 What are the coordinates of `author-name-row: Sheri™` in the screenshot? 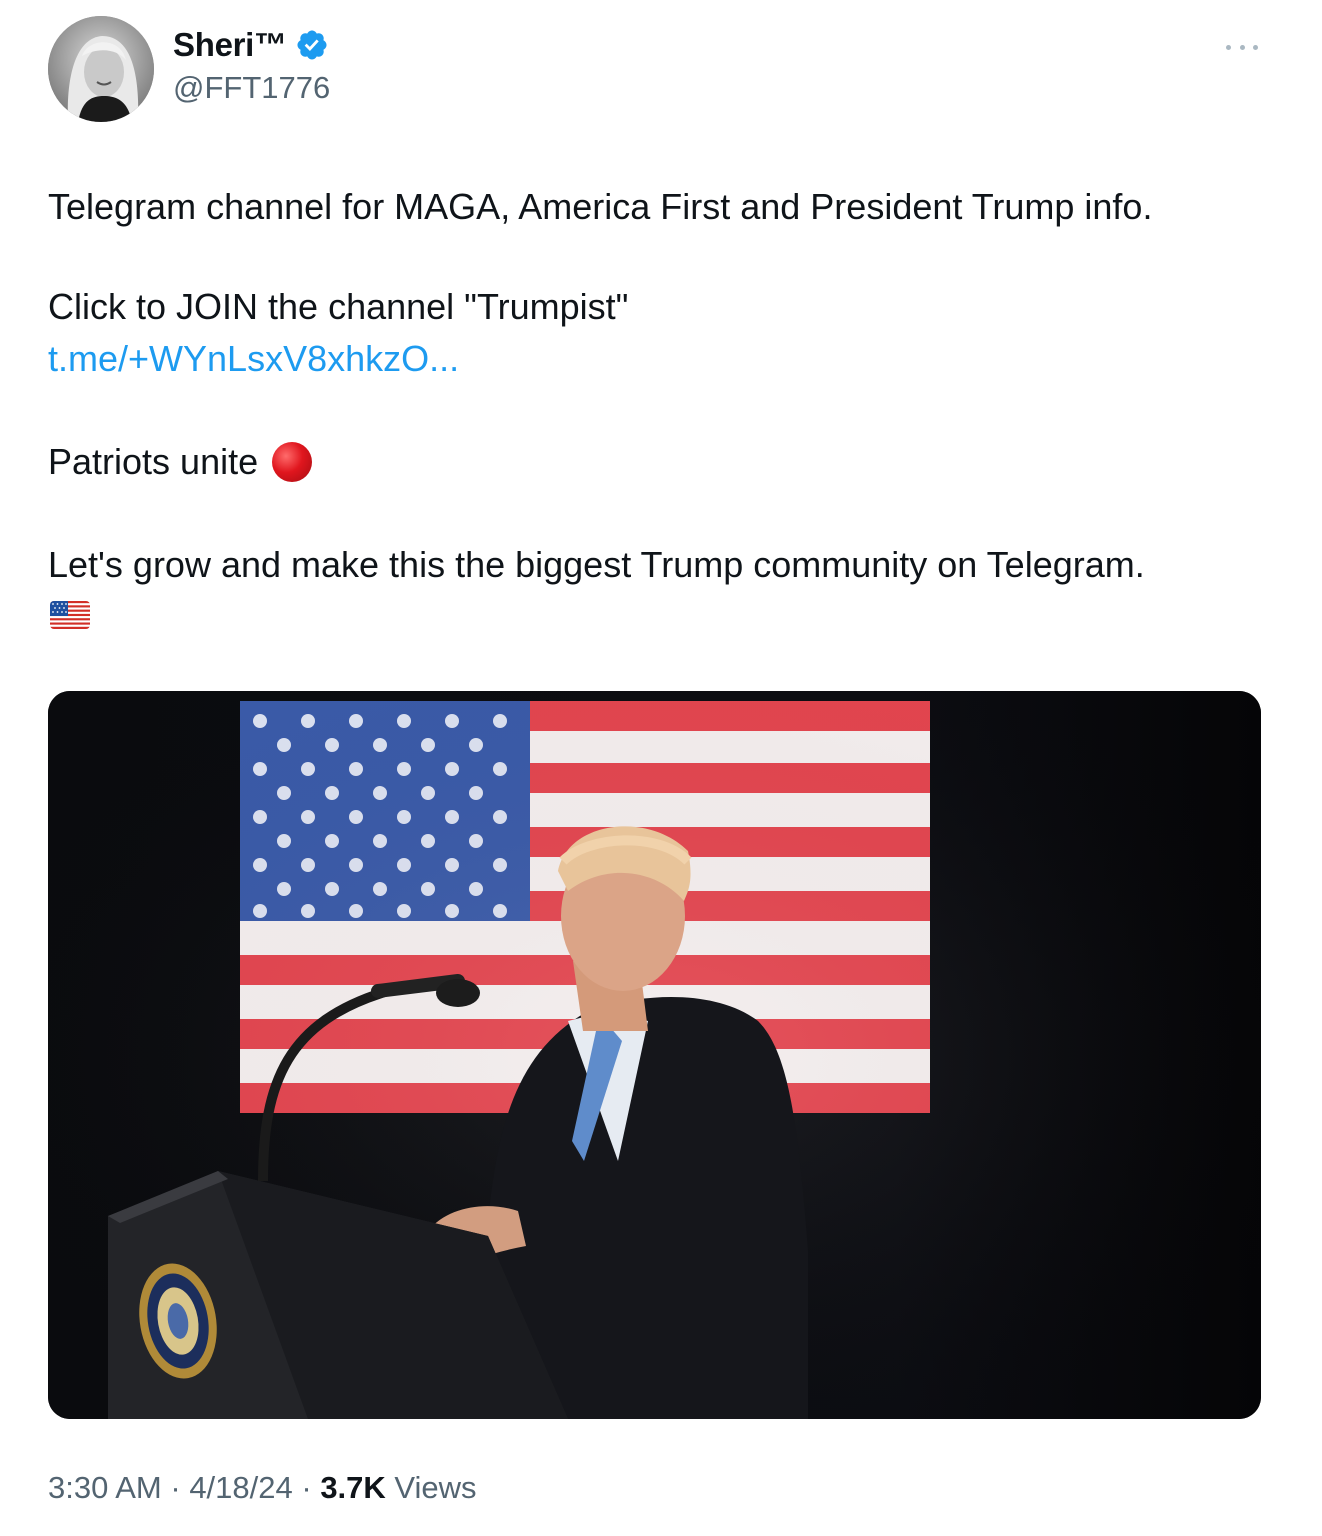 It's located at (251, 45).